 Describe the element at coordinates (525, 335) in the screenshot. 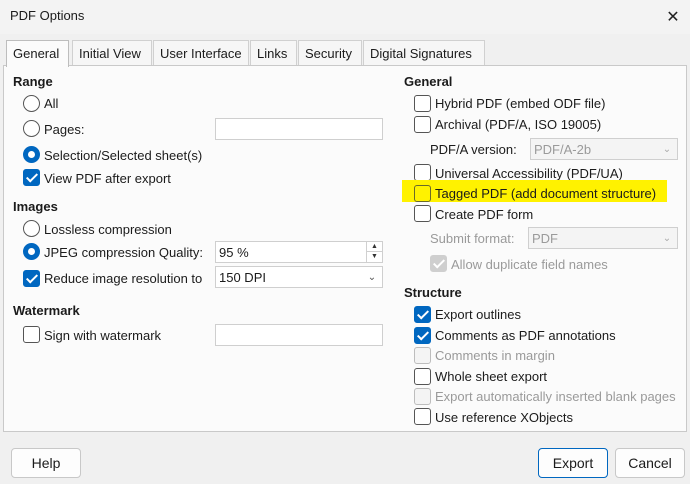

I see `comments-annotations-label: Comments as PDF annotations` at that location.